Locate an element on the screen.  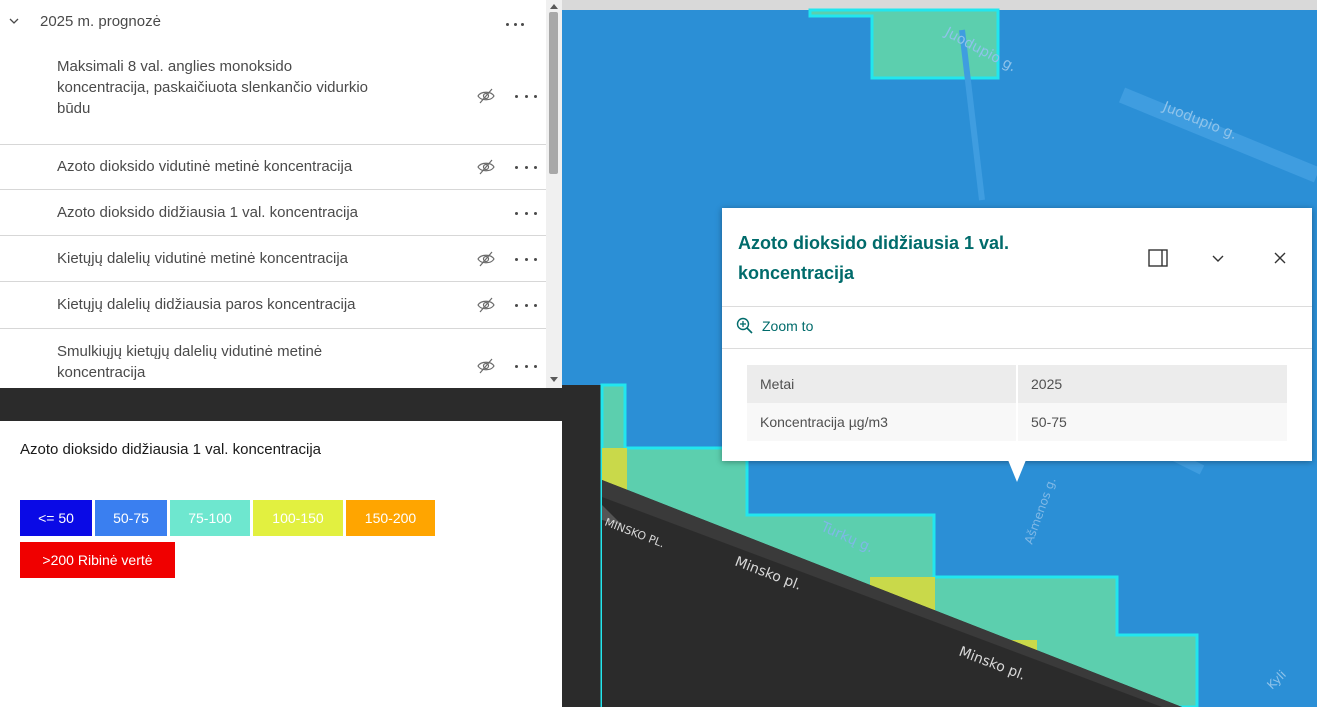
layer-list-scrollbar is located at coordinates (554, 194).